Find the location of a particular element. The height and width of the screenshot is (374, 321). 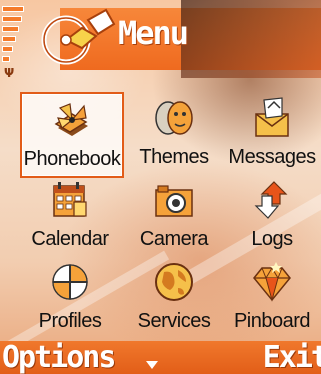

menu-item-label: Pinboard is located at coordinates (272, 321).